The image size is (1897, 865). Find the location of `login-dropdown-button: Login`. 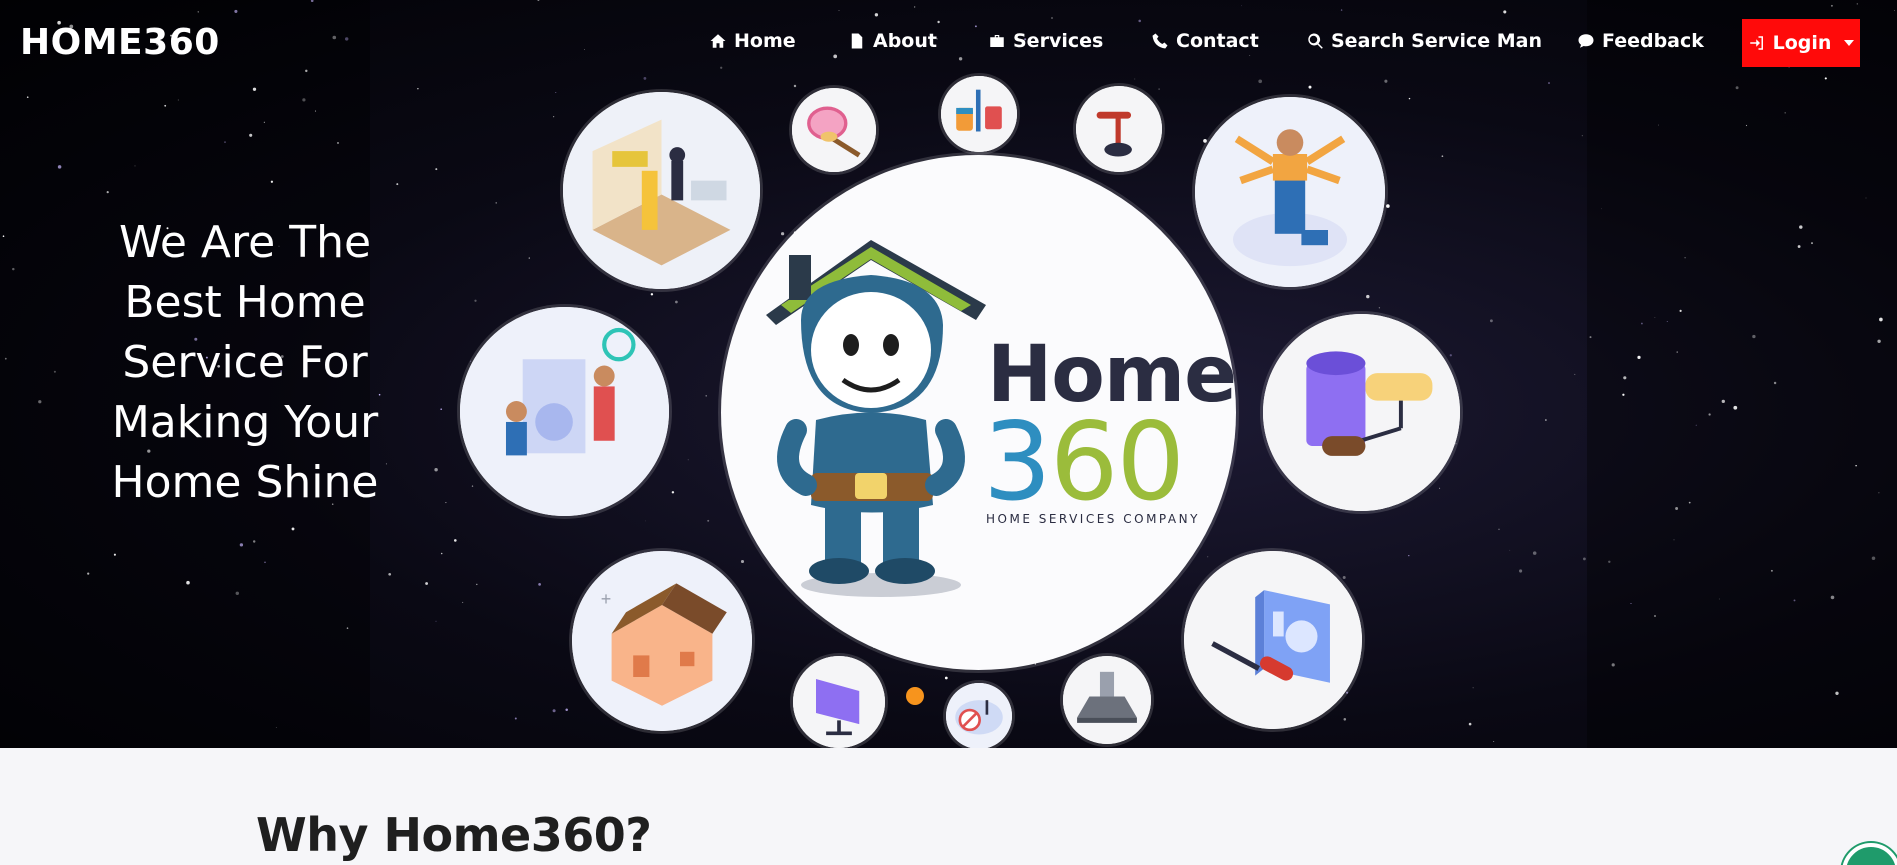

login-dropdown-button: Login is located at coordinates (1801, 43).